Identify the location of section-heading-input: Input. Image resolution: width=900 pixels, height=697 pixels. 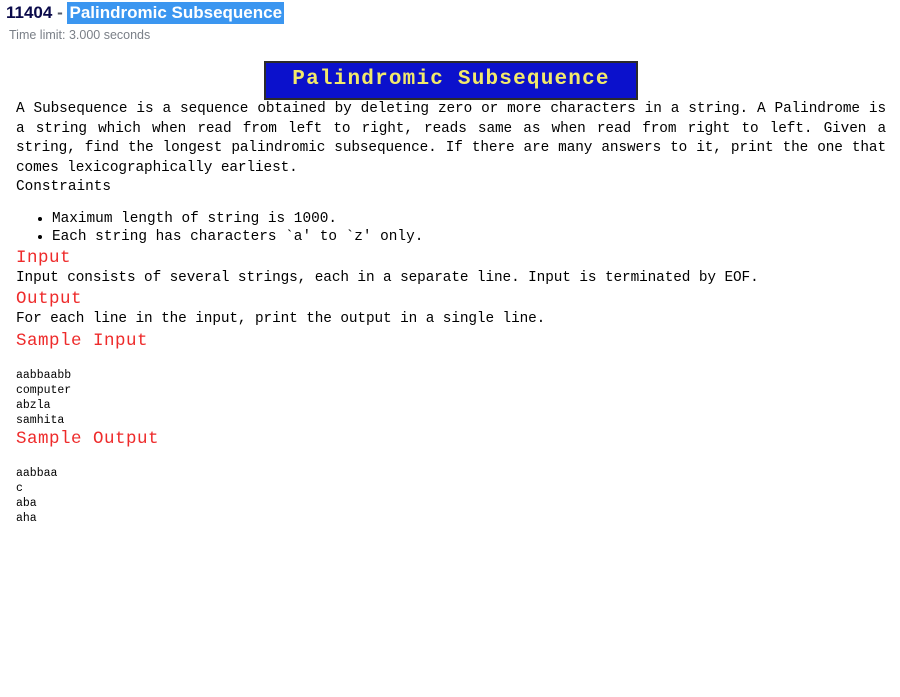
(44, 257).